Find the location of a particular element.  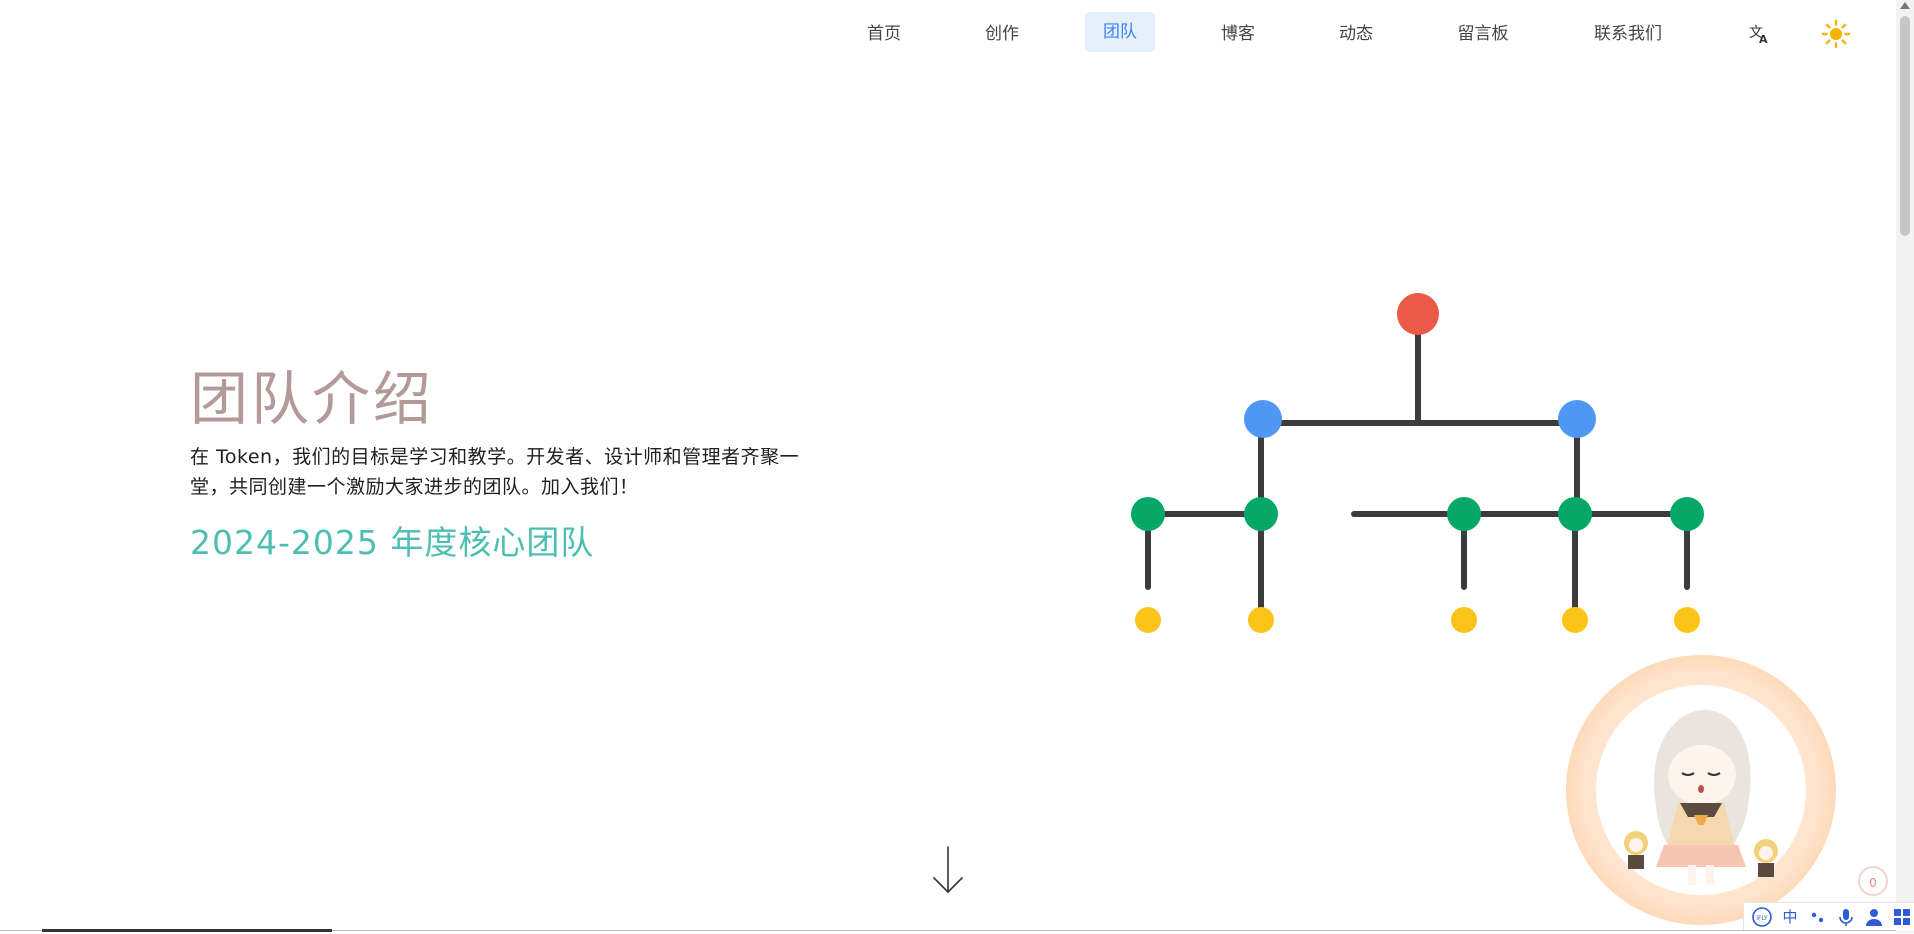

nav-item-home: 首页 is located at coordinates (884, 34).